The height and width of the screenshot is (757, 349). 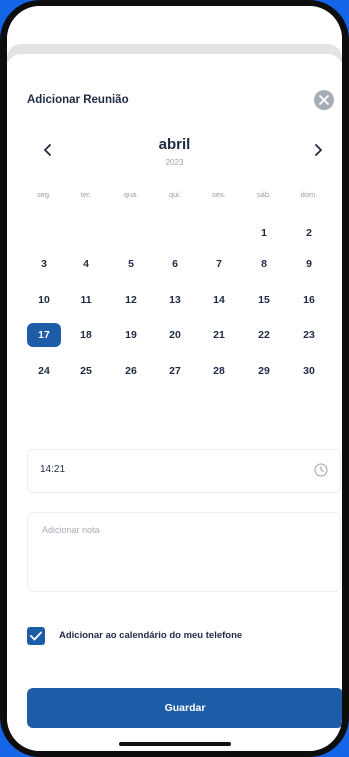 I want to click on month-label: abril, so click(x=174, y=144).